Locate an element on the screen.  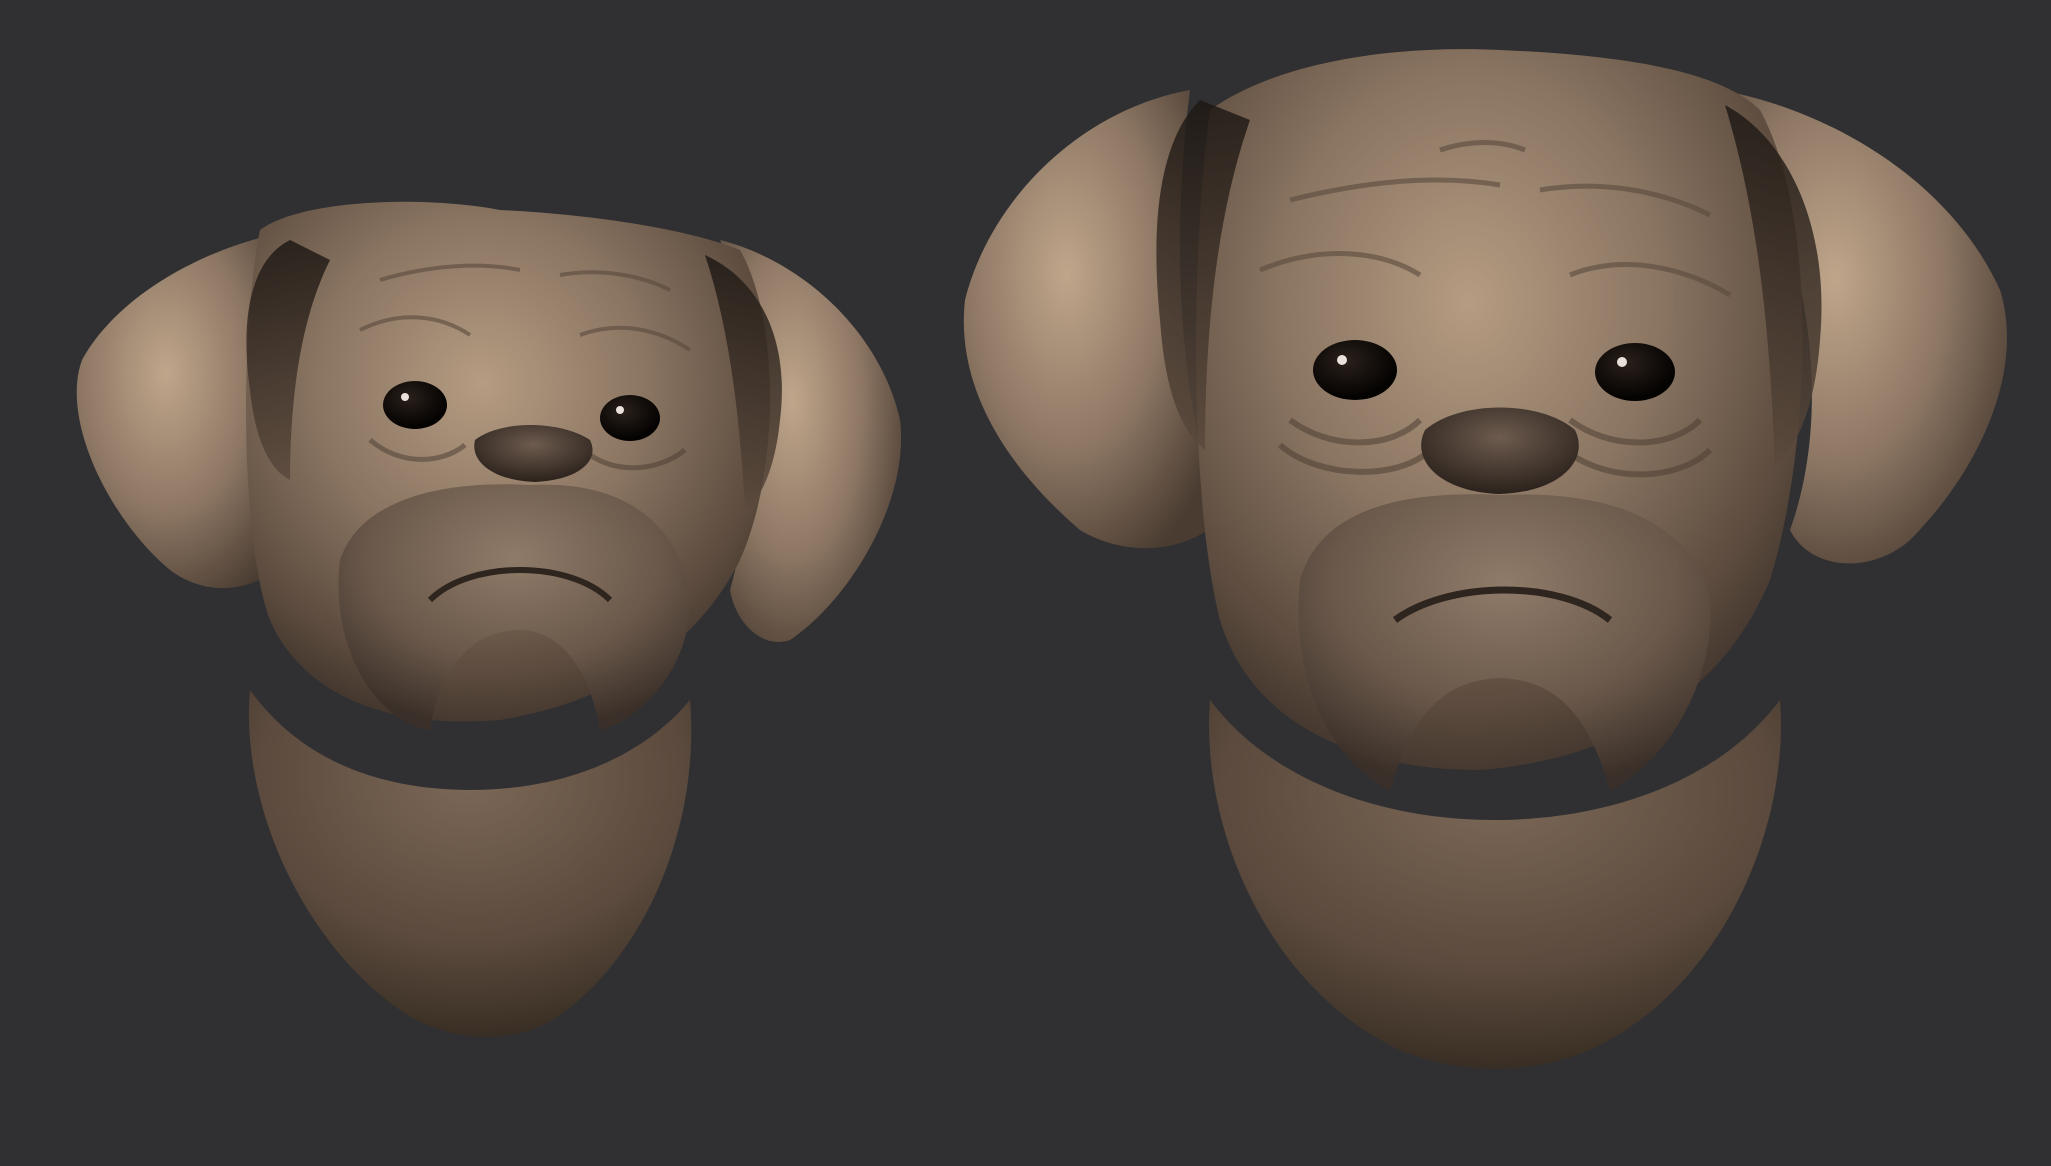
eye-left-a is located at coordinates (415, 405).